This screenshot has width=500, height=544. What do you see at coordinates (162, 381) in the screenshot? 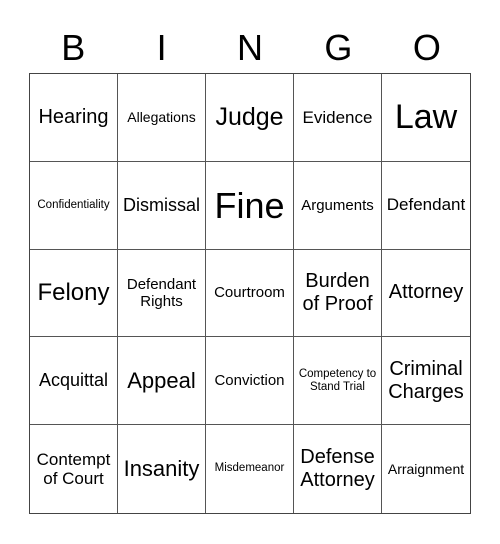
I see `bingo-cell: Appeal` at bounding box center [162, 381].